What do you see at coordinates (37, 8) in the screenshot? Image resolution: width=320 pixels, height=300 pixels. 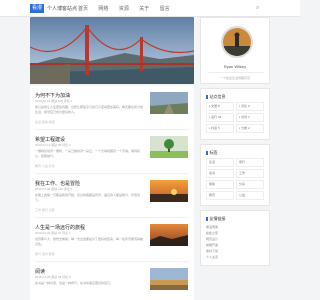 I see `site-logo: 看漫` at bounding box center [37, 8].